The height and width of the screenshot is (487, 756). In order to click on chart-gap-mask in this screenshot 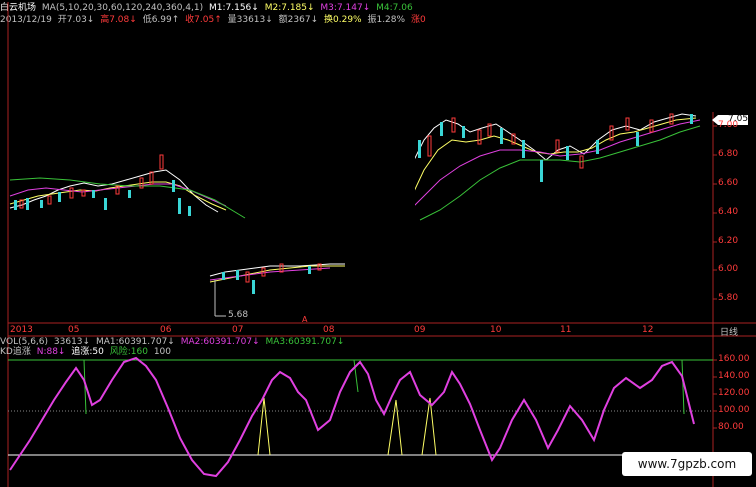, I will do `click(382, 141)`.